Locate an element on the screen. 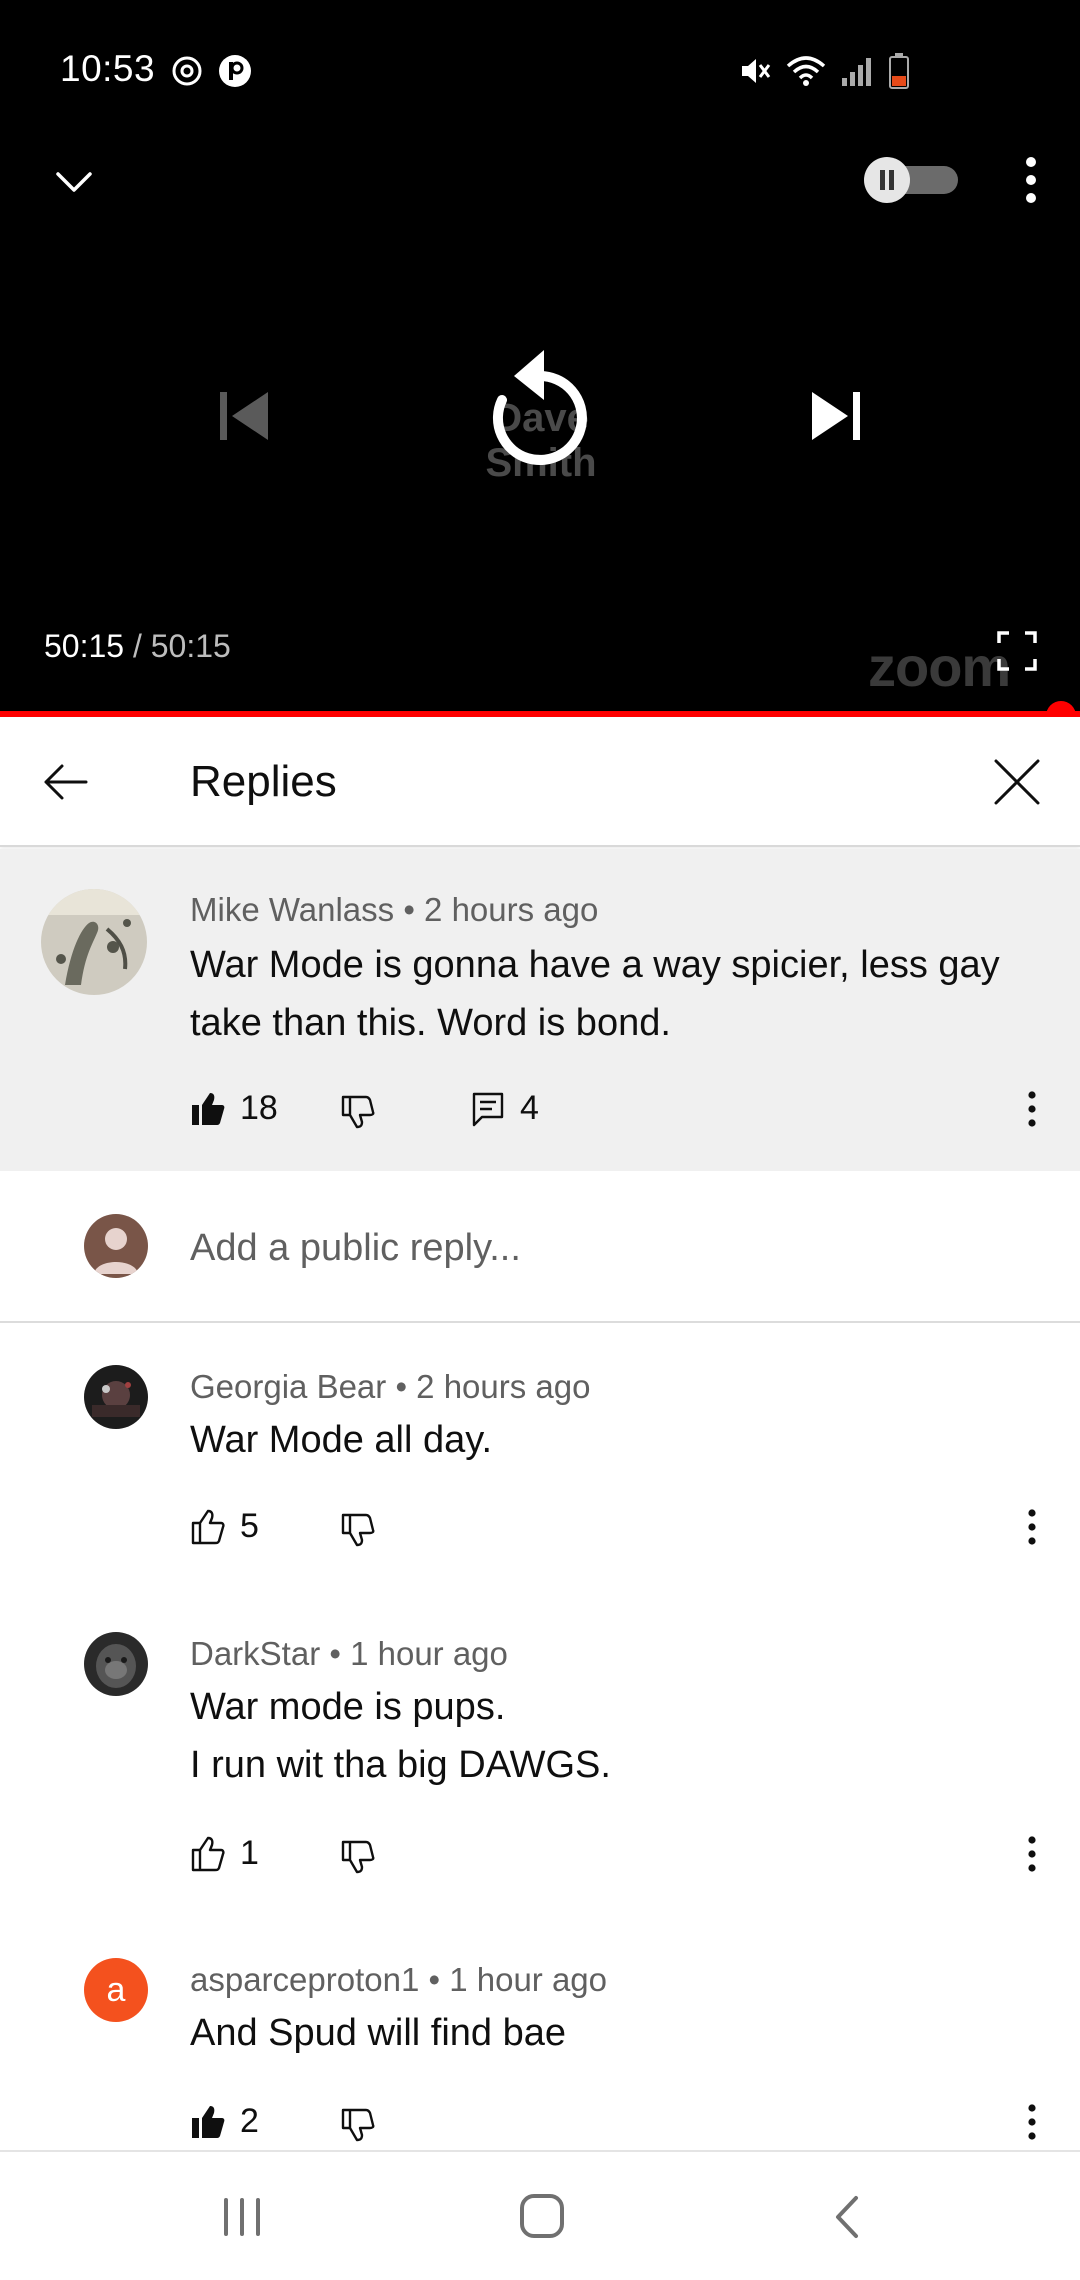 Image resolution: width=1080 pixels, height=2280 pixels. close-icon is located at coordinates (1017, 782).